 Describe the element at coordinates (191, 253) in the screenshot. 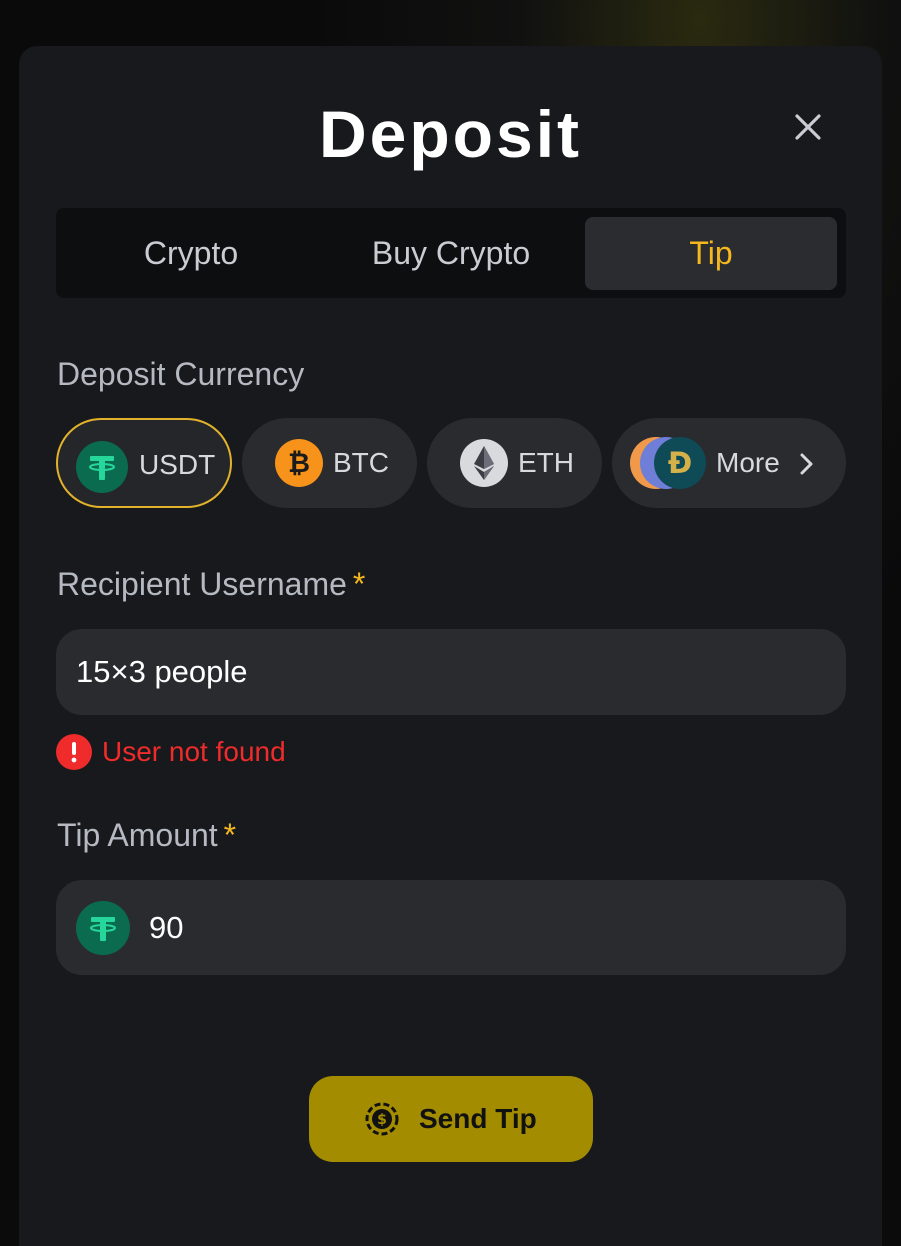

I see `tab-crypto: Crypto` at that location.